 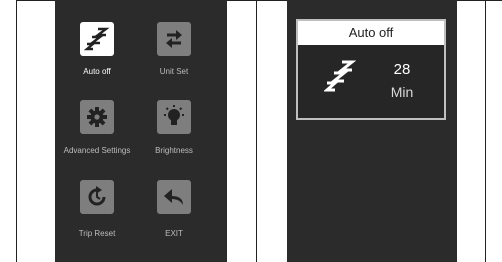 I want to click on auto-off-unit: Min, so click(x=402, y=92).